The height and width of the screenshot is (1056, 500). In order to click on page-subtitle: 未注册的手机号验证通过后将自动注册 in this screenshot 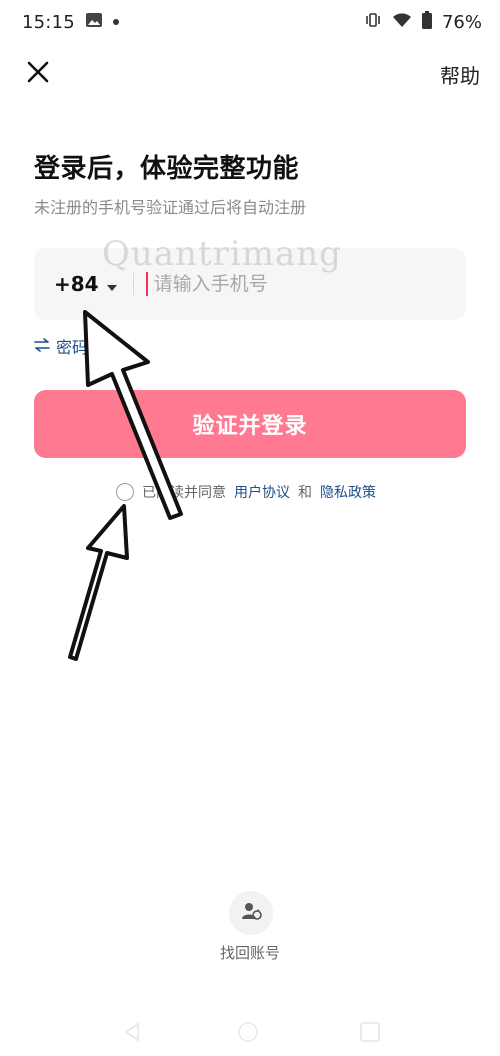, I will do `click(170, 207)`.